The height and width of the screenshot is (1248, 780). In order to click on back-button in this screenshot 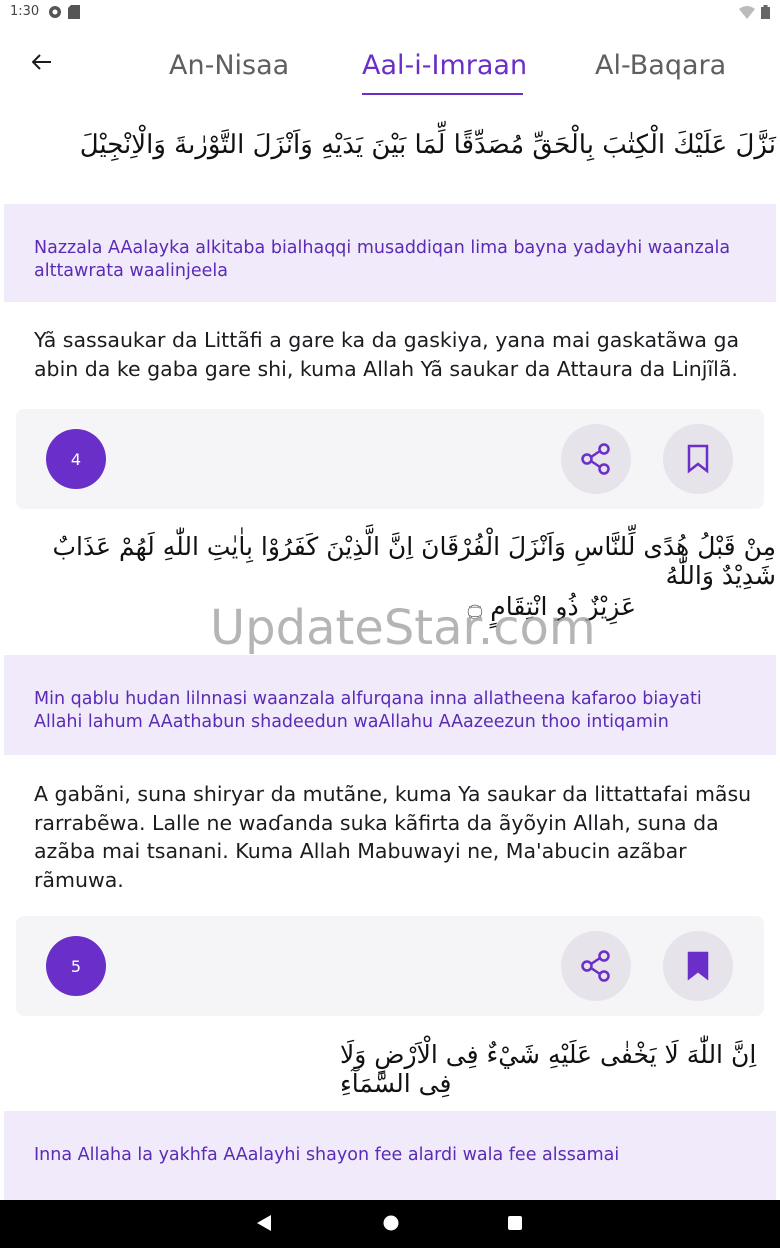, I will do `click(42, 62)`.